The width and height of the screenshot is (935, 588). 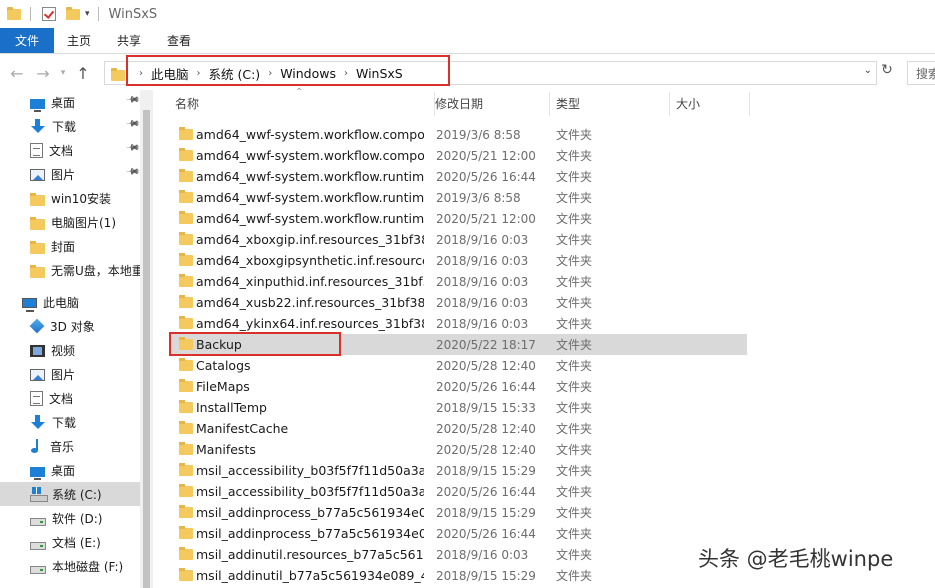 What do you see at coordinates (146, 349) in the screenshot?
I see `sidebar-scrollbar-thumb` at bounding box center [146, 349].